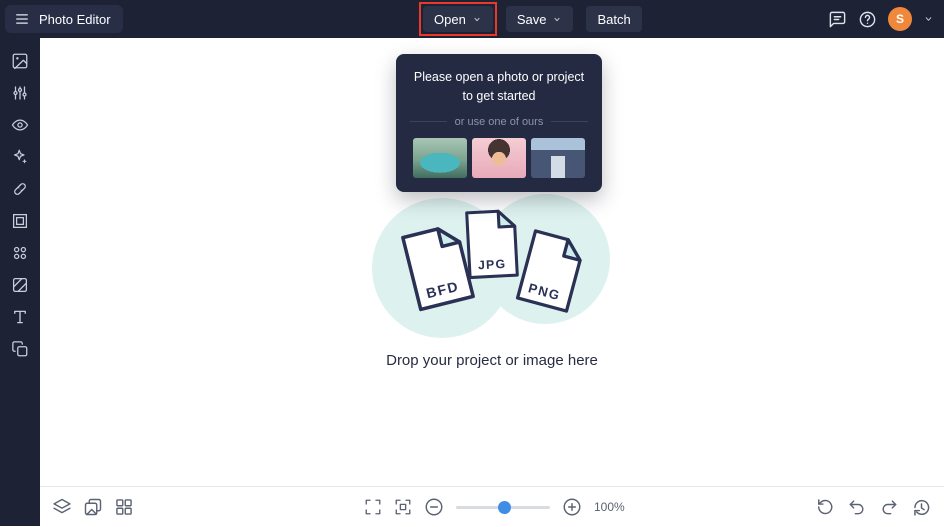 The height and width of the screenshot is (527, 944). I want to click on avatar-initial: S, so click(899, 19).